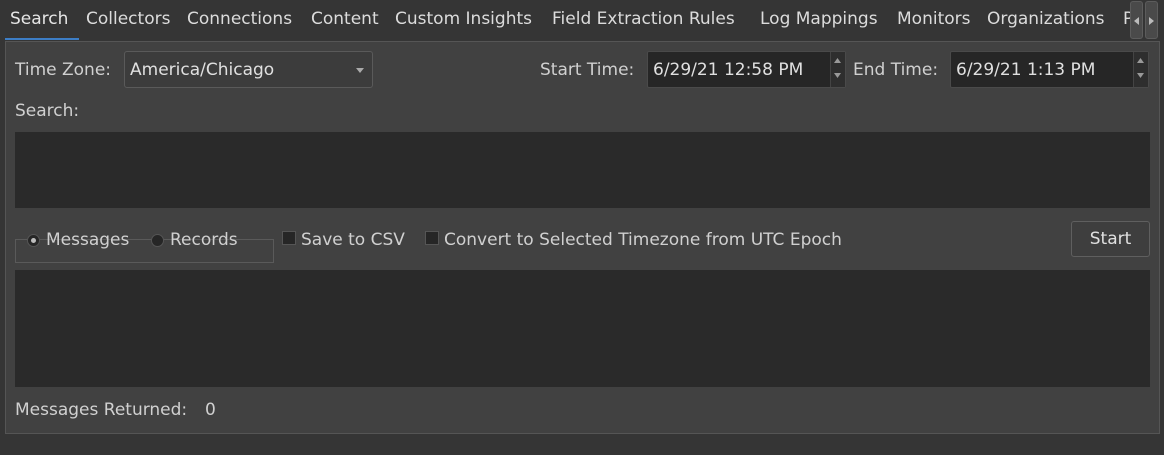 Image resolution: width=1164 pixels, height=455 pixels. What do you see at coordinates (1140, 69) in the screenshot?
I see `end-time-spinner` at bounding box center [1140, 69].